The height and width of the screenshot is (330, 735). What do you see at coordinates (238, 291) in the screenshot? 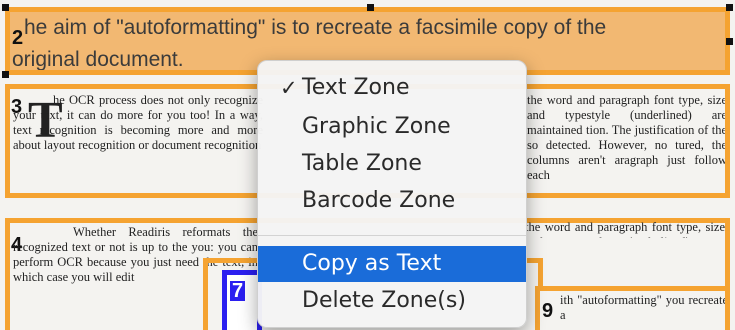
I see `zone-number: 7` at bounding box center [238, 291].